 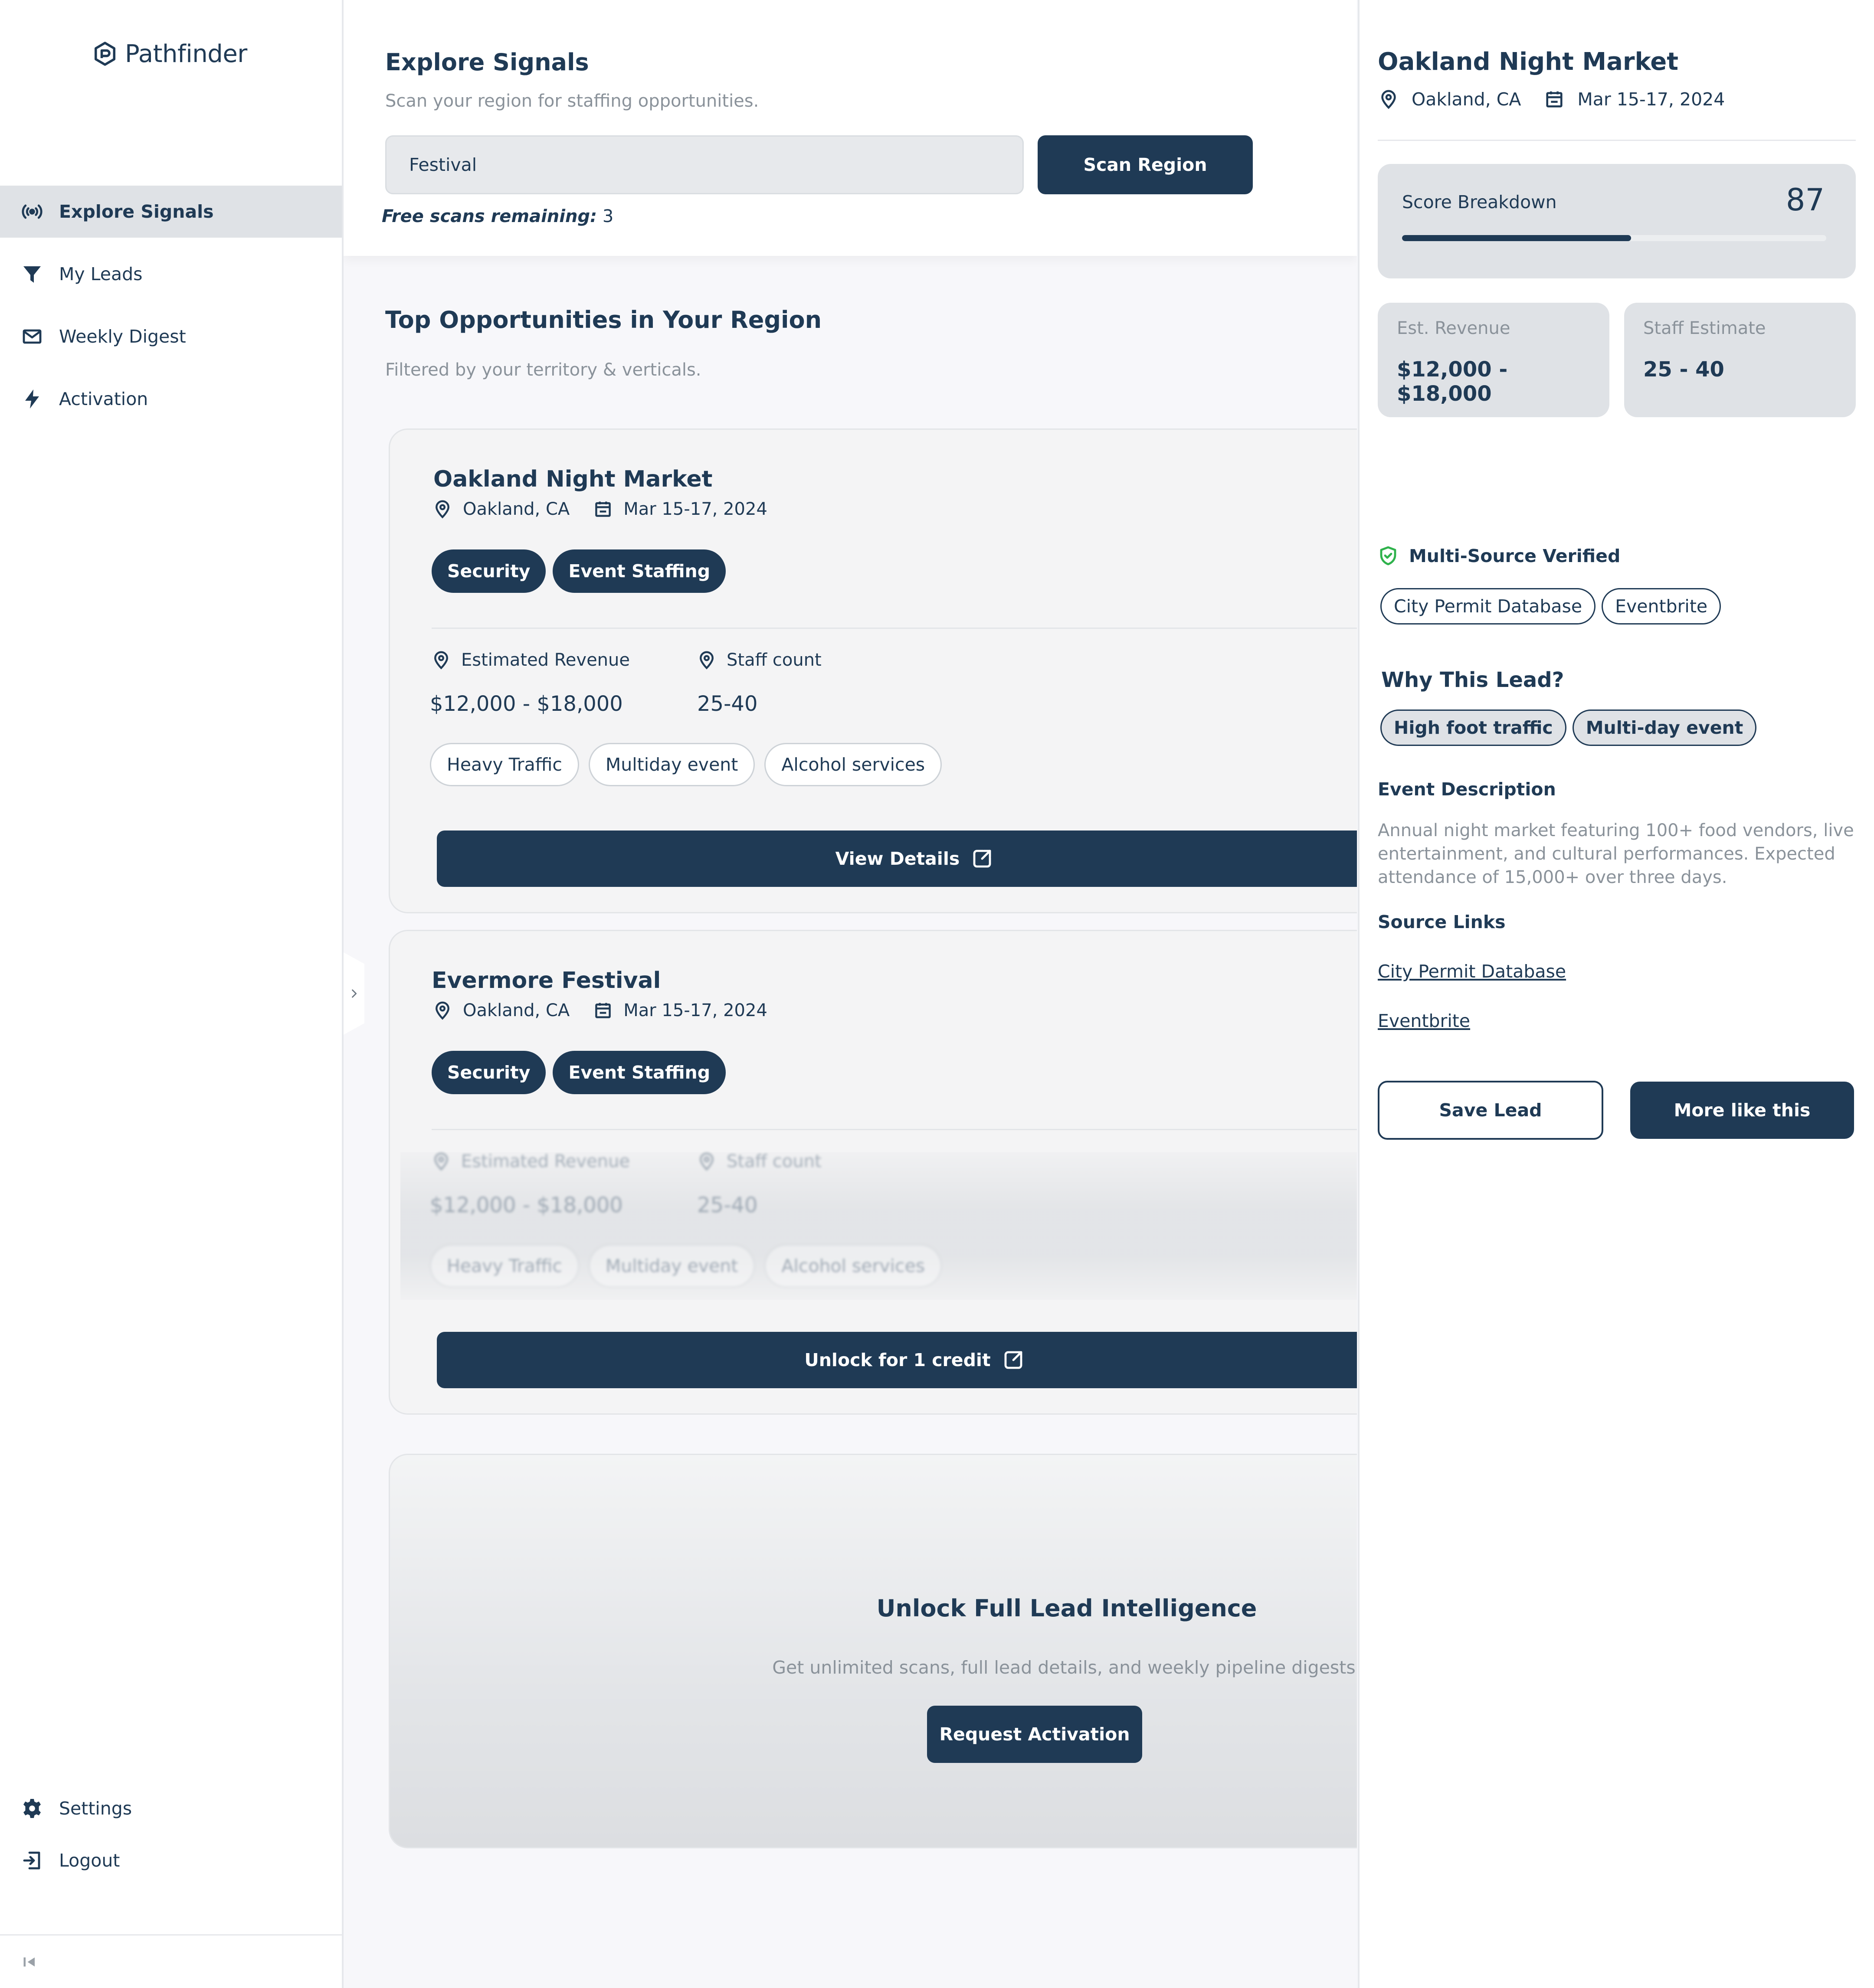 What do you see at coordinates (32, 1860) in the screenshot?
I see `logout-icon` at bounding box center [32, 1860].